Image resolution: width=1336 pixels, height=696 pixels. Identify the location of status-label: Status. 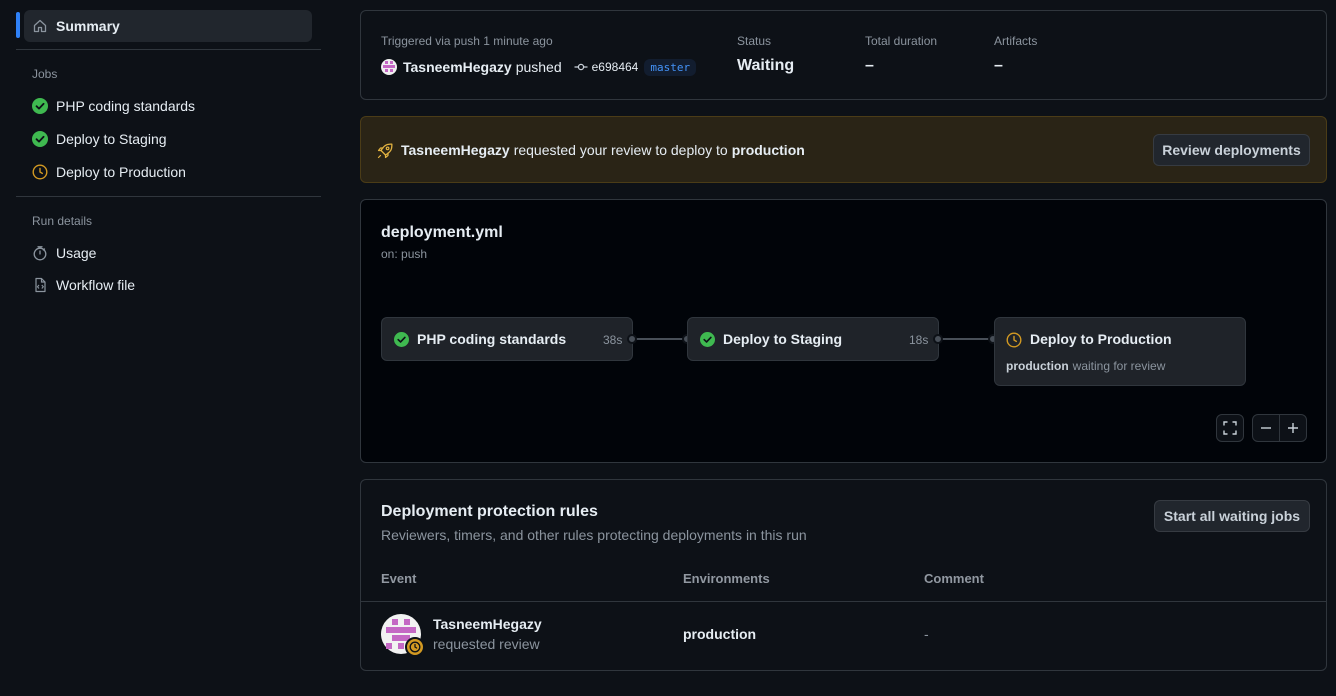
(754, 41).